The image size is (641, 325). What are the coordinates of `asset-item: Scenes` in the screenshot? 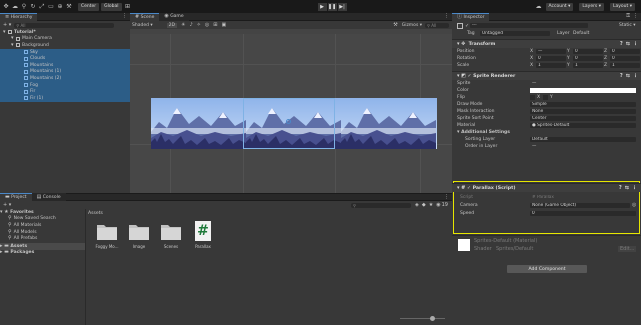 It's located at (171, 238).